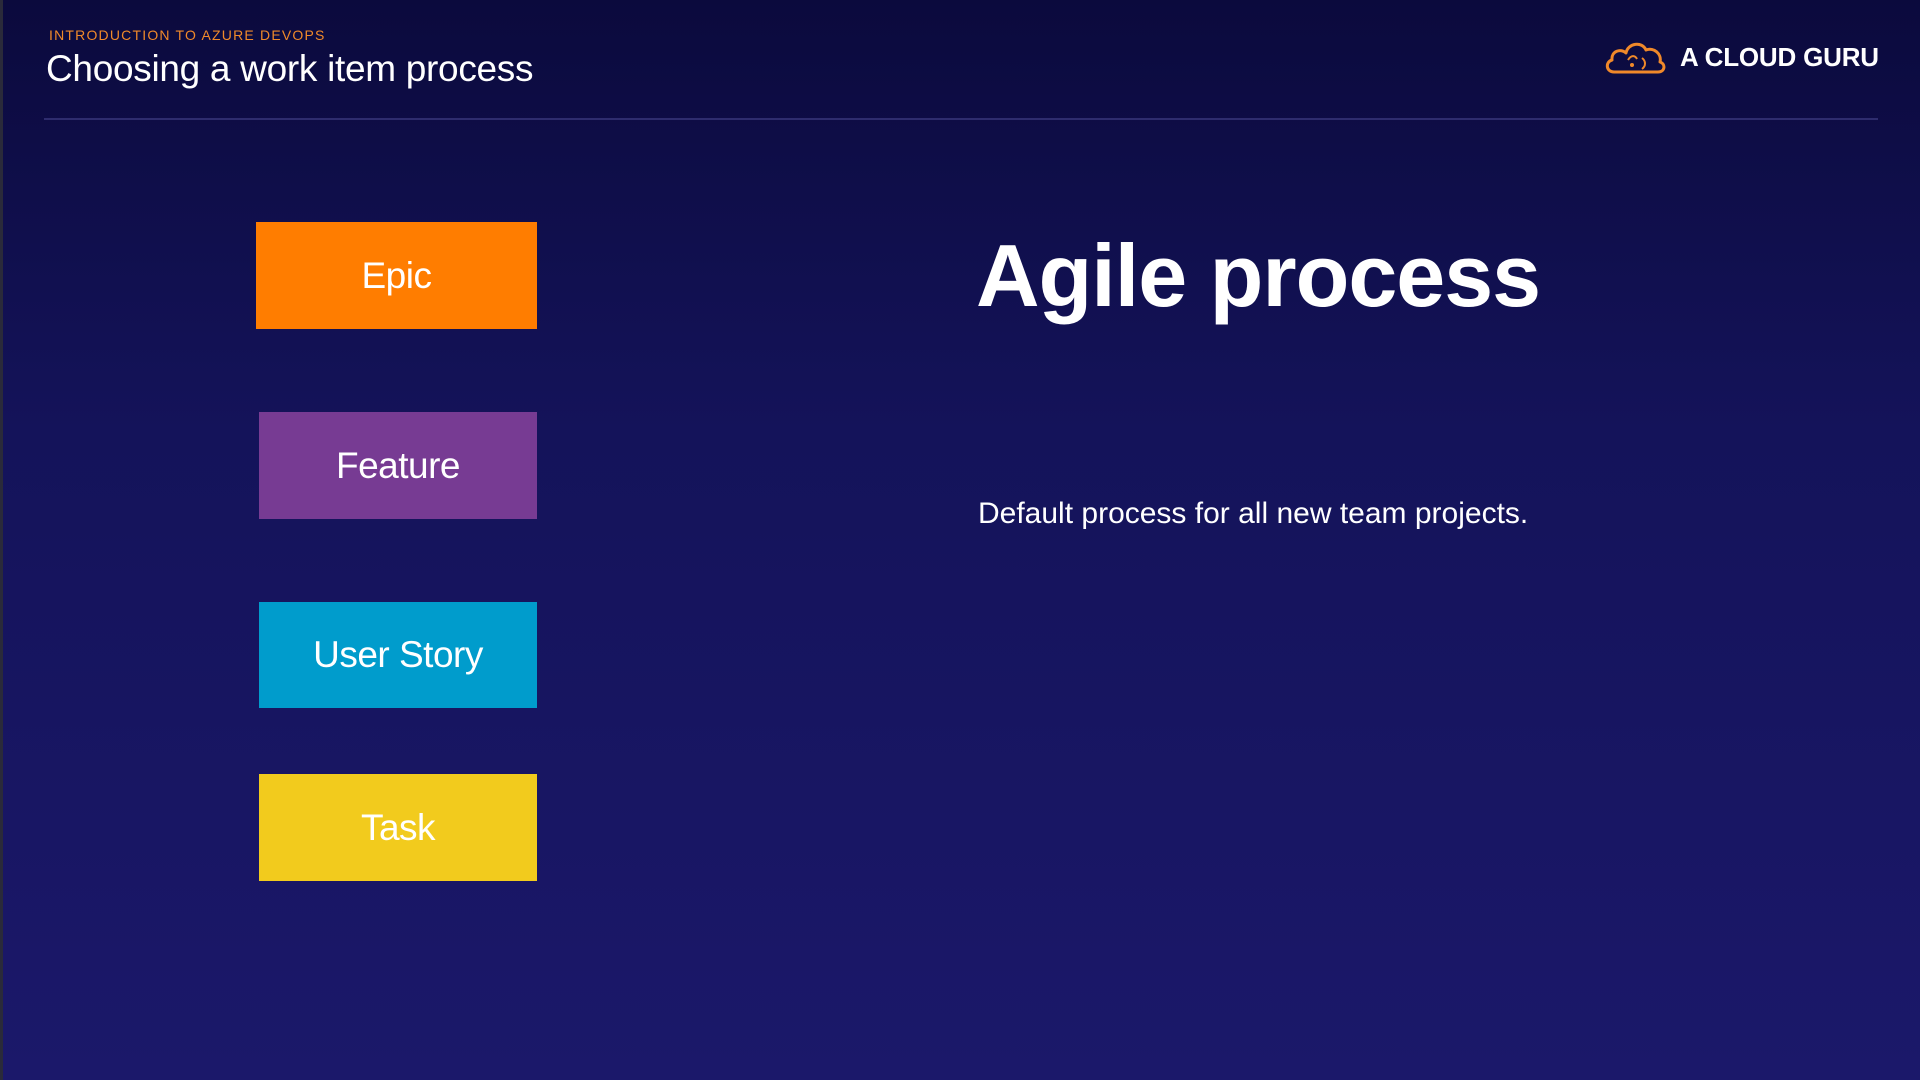 The width and height of the screenshot is (1920, 1080). I want to click on task-card: Task, so click(398, 827).